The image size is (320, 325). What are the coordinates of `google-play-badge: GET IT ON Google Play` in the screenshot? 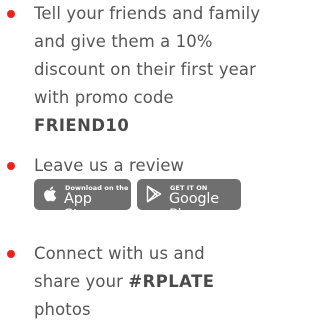 It's located at (189, 201).